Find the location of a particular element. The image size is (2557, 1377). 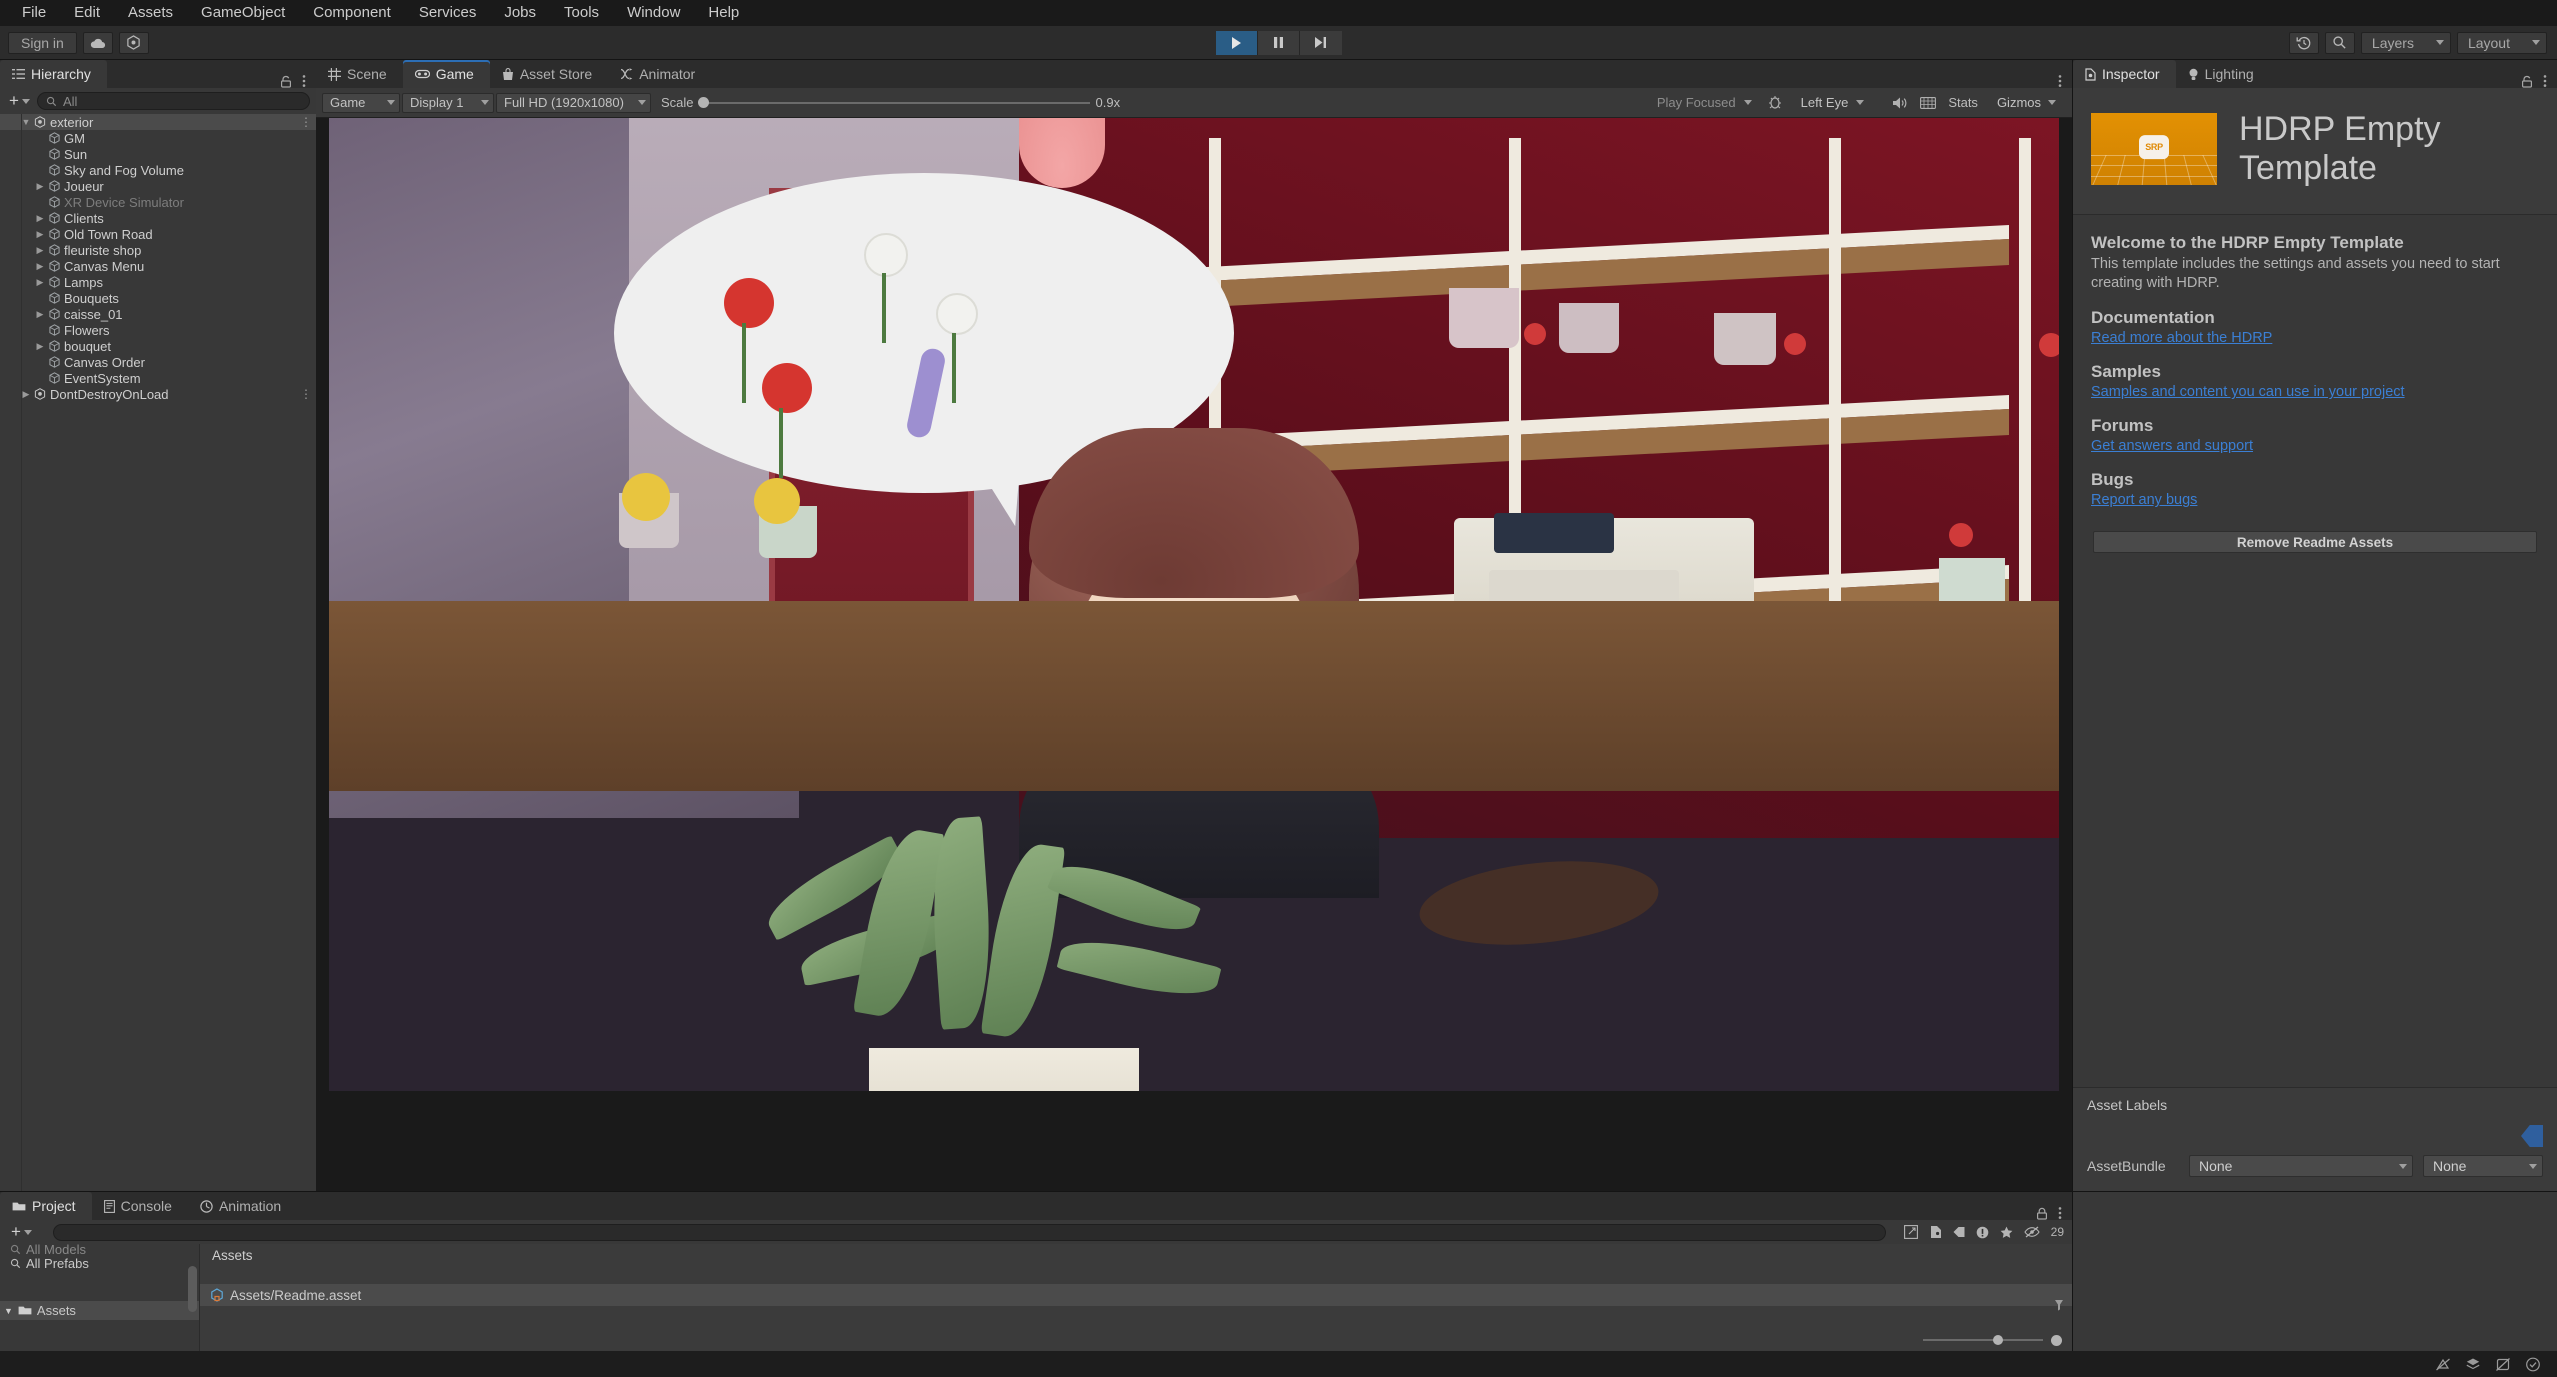

tab-animator: Animator is located at coordinates (660, 74).